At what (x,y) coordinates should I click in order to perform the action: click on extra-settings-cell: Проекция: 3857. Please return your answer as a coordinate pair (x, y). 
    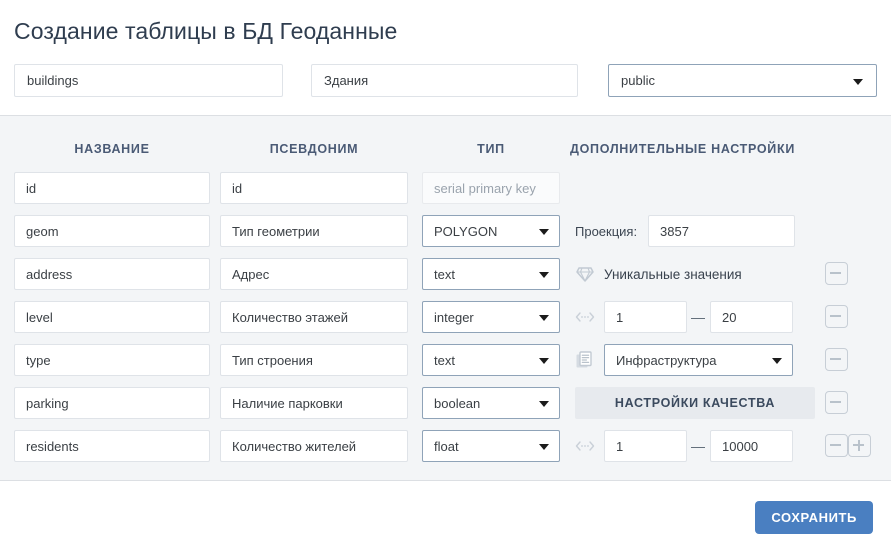
    Looking at the image, I should click on (730, 231).